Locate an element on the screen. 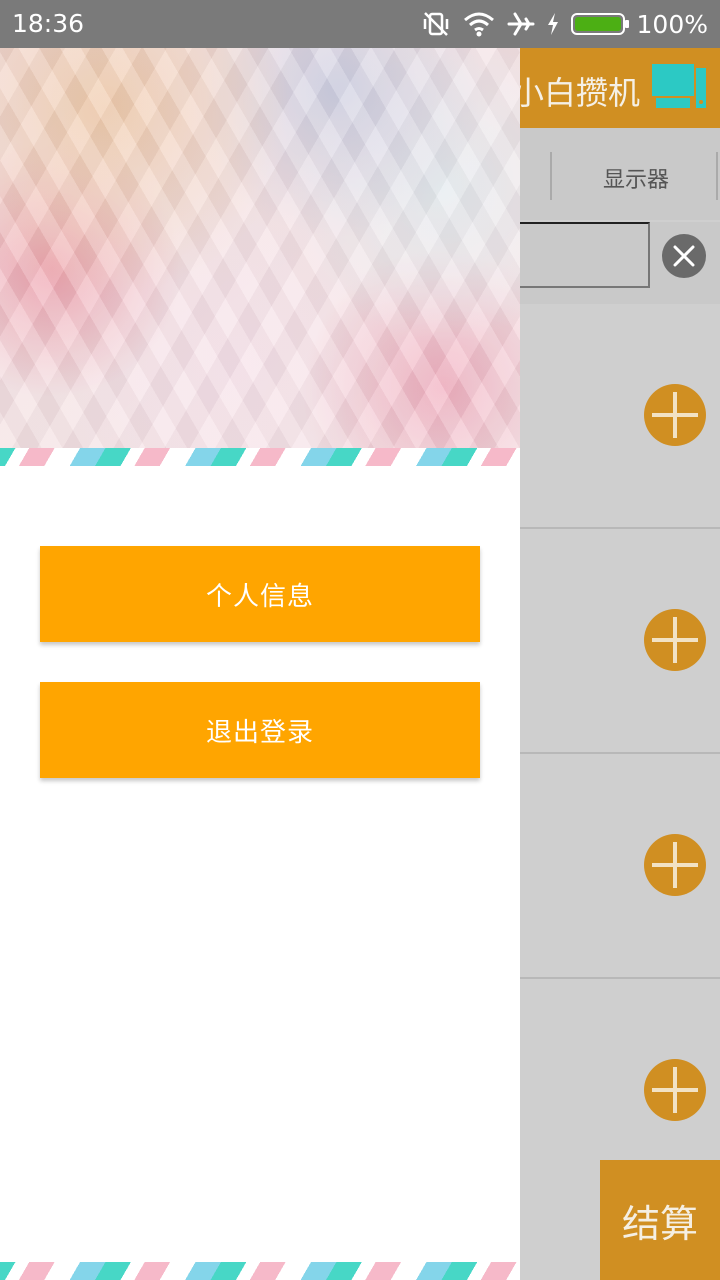 This screenshot has width=720, height=1280. status-bar: 18:36 100% is located at coordinates (360, 24).